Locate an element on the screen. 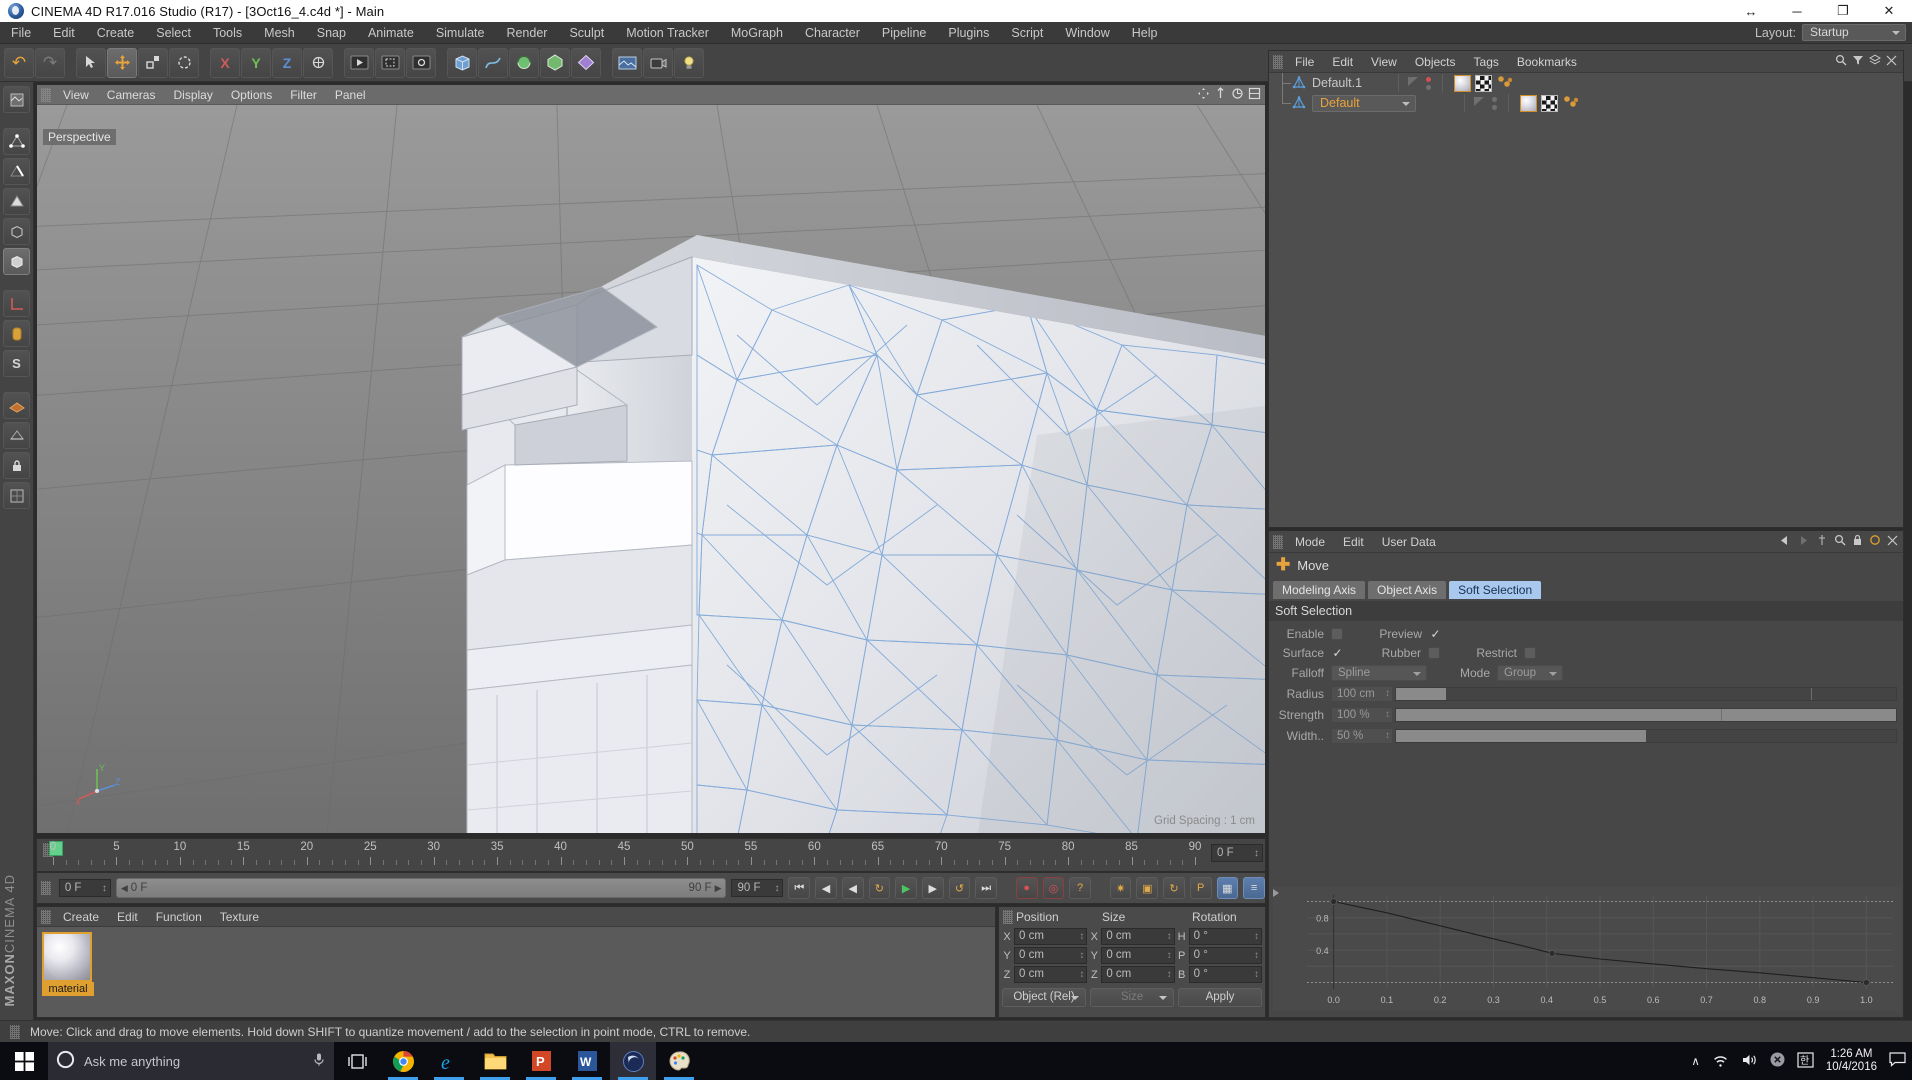  attribute-manager-grip-icon is located at coordinates (1278, 541).